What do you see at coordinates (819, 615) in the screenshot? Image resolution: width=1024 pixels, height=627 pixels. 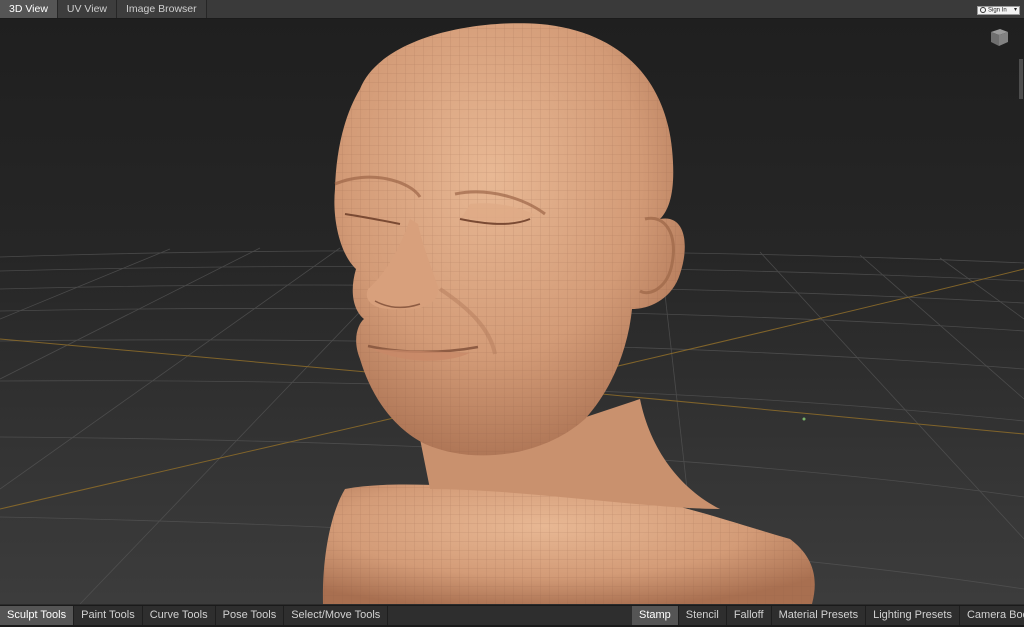 I see `tab-material-presets: Material Presets` at bounding box center [819, 615].